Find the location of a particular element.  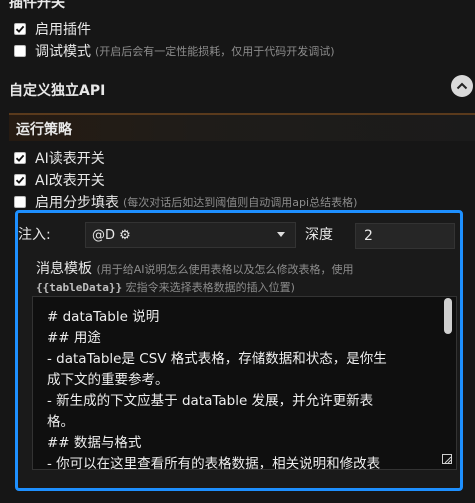

table-data-macro: {{tableData}} is located at coordinates (79, 287).